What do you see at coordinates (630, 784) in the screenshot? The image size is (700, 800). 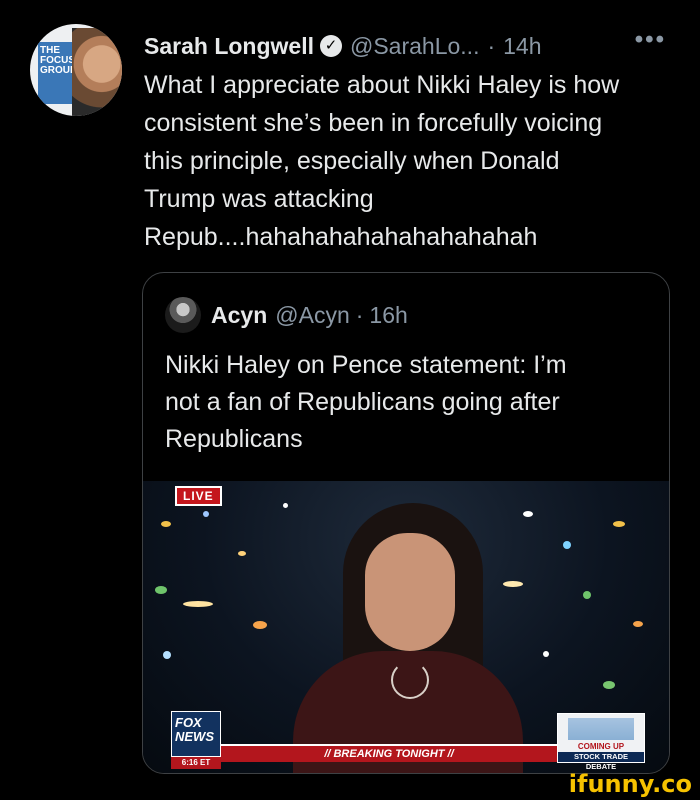 I see `ifunny-watermark: ifunny.co` at bounding box center [630, 784].